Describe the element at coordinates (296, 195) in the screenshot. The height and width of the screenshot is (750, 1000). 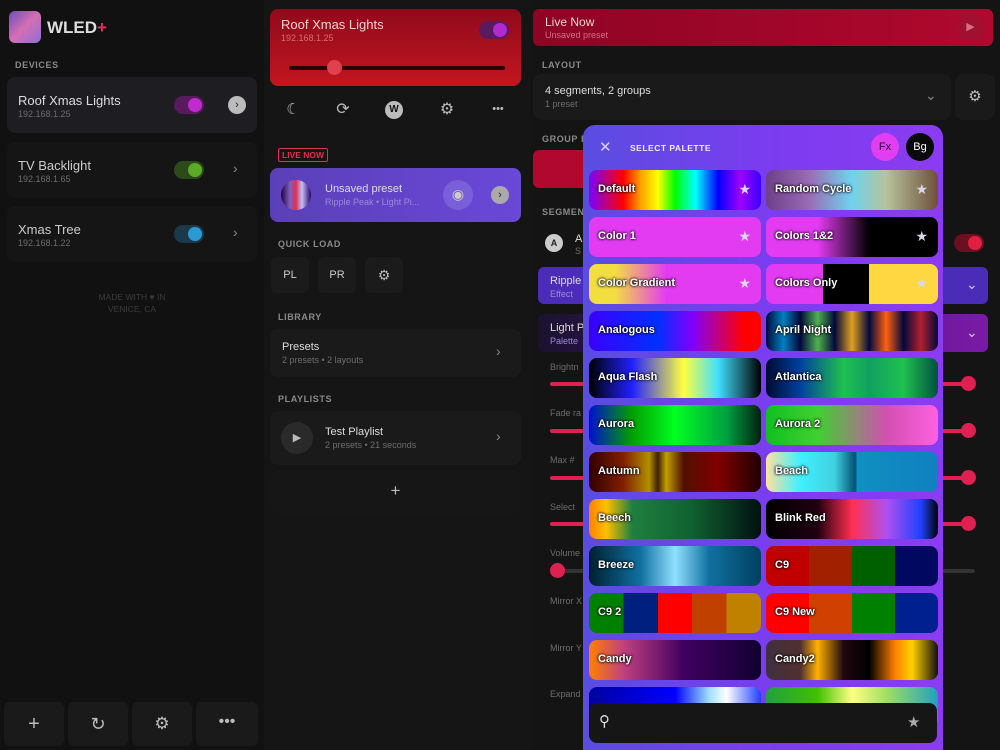
I see `preset-thumbnail` at that location.